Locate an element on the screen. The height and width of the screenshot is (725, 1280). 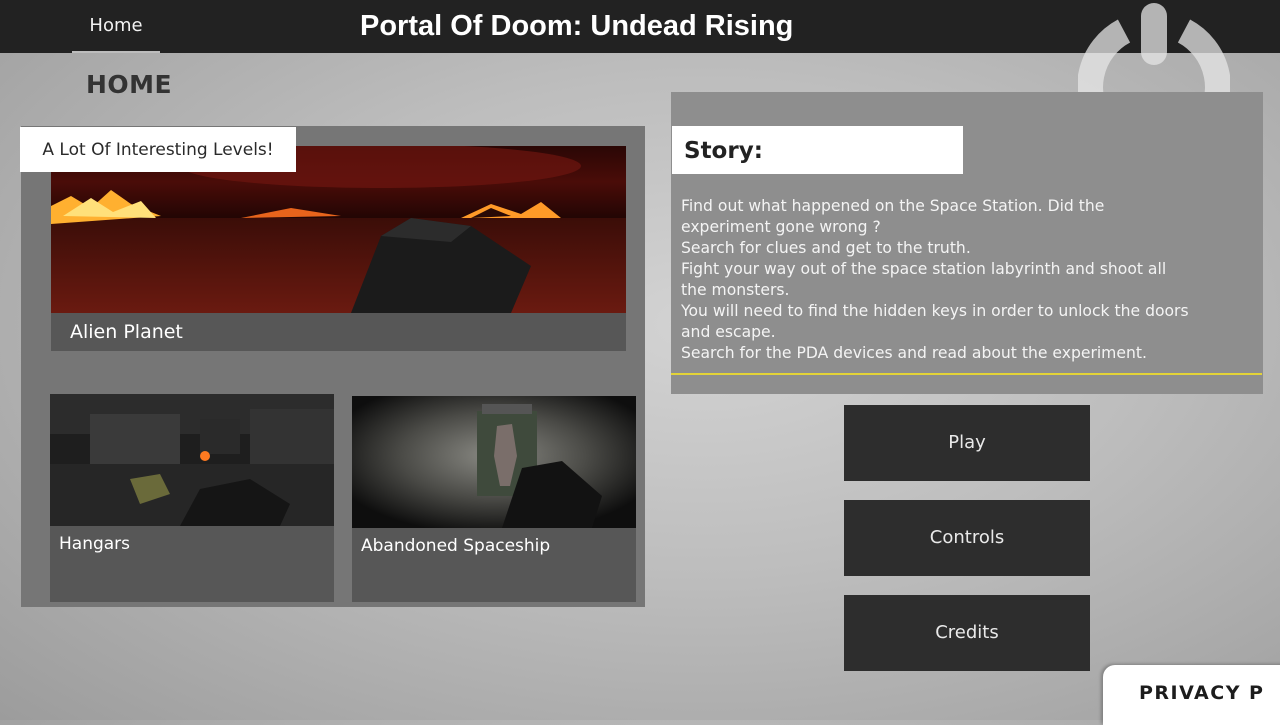
story-line: the monsters. is located at coordinates (735, 290).